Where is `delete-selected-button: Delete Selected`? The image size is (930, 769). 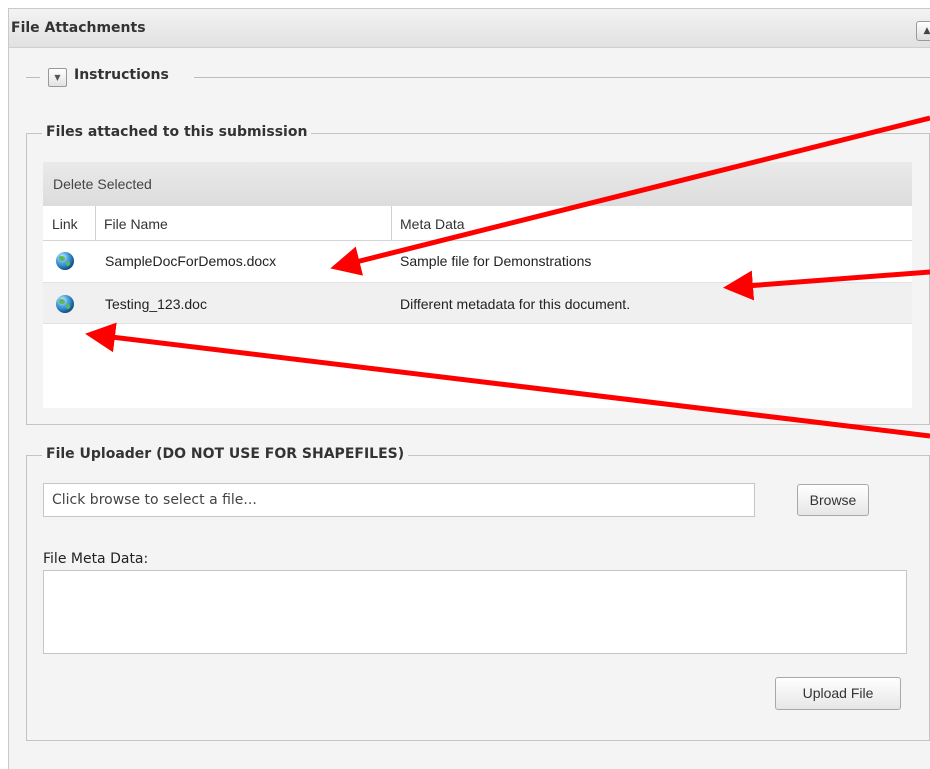
delete-selected-button: Delete Selected is located at coordinates (102, 184).